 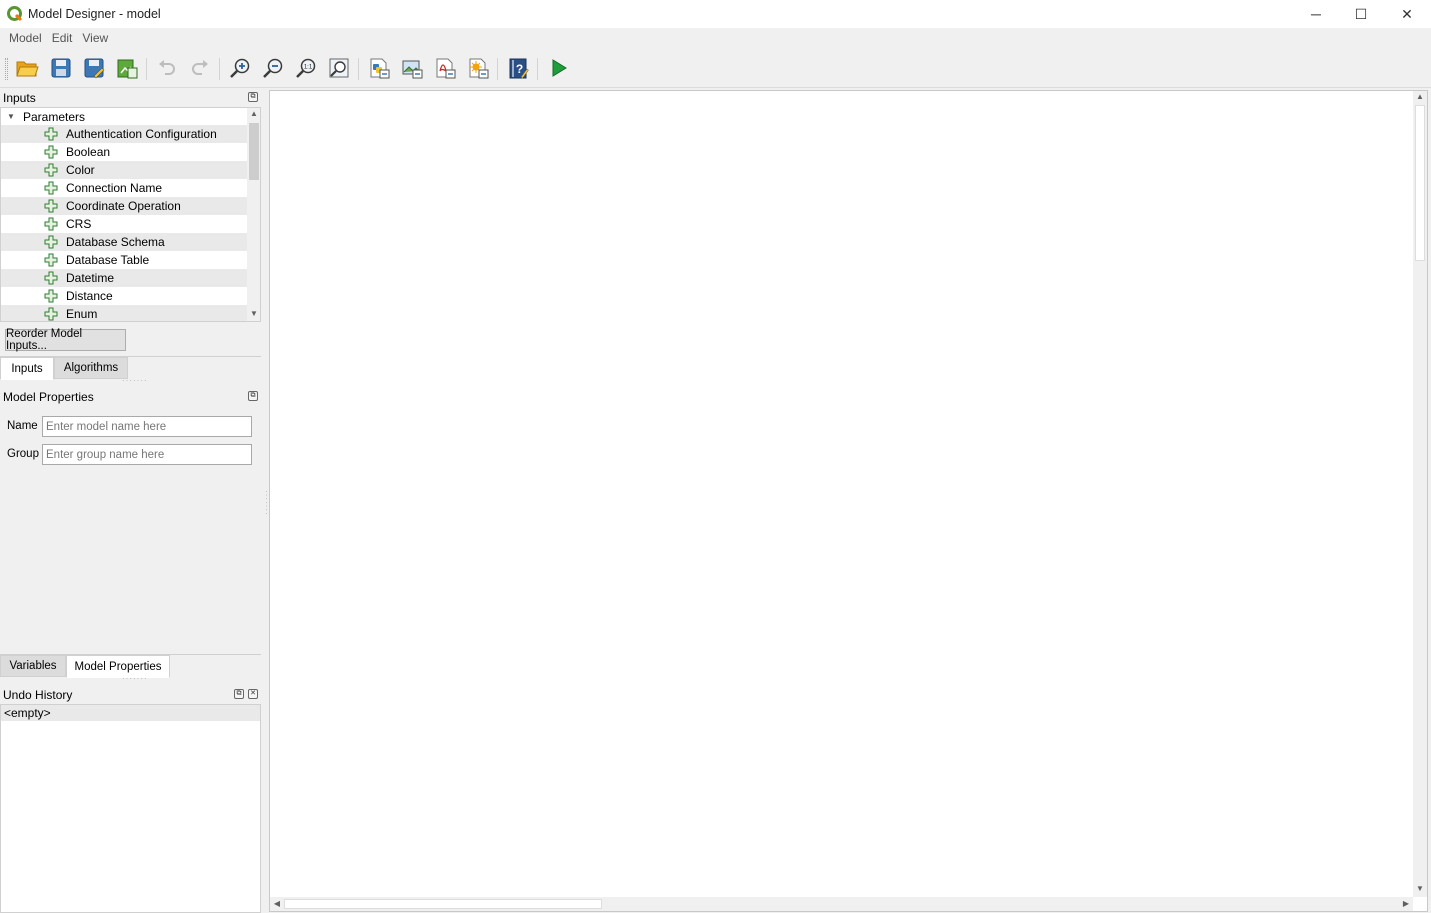 I want to click on canvas-vscroll-thumb, so click(x=1420, y=183).